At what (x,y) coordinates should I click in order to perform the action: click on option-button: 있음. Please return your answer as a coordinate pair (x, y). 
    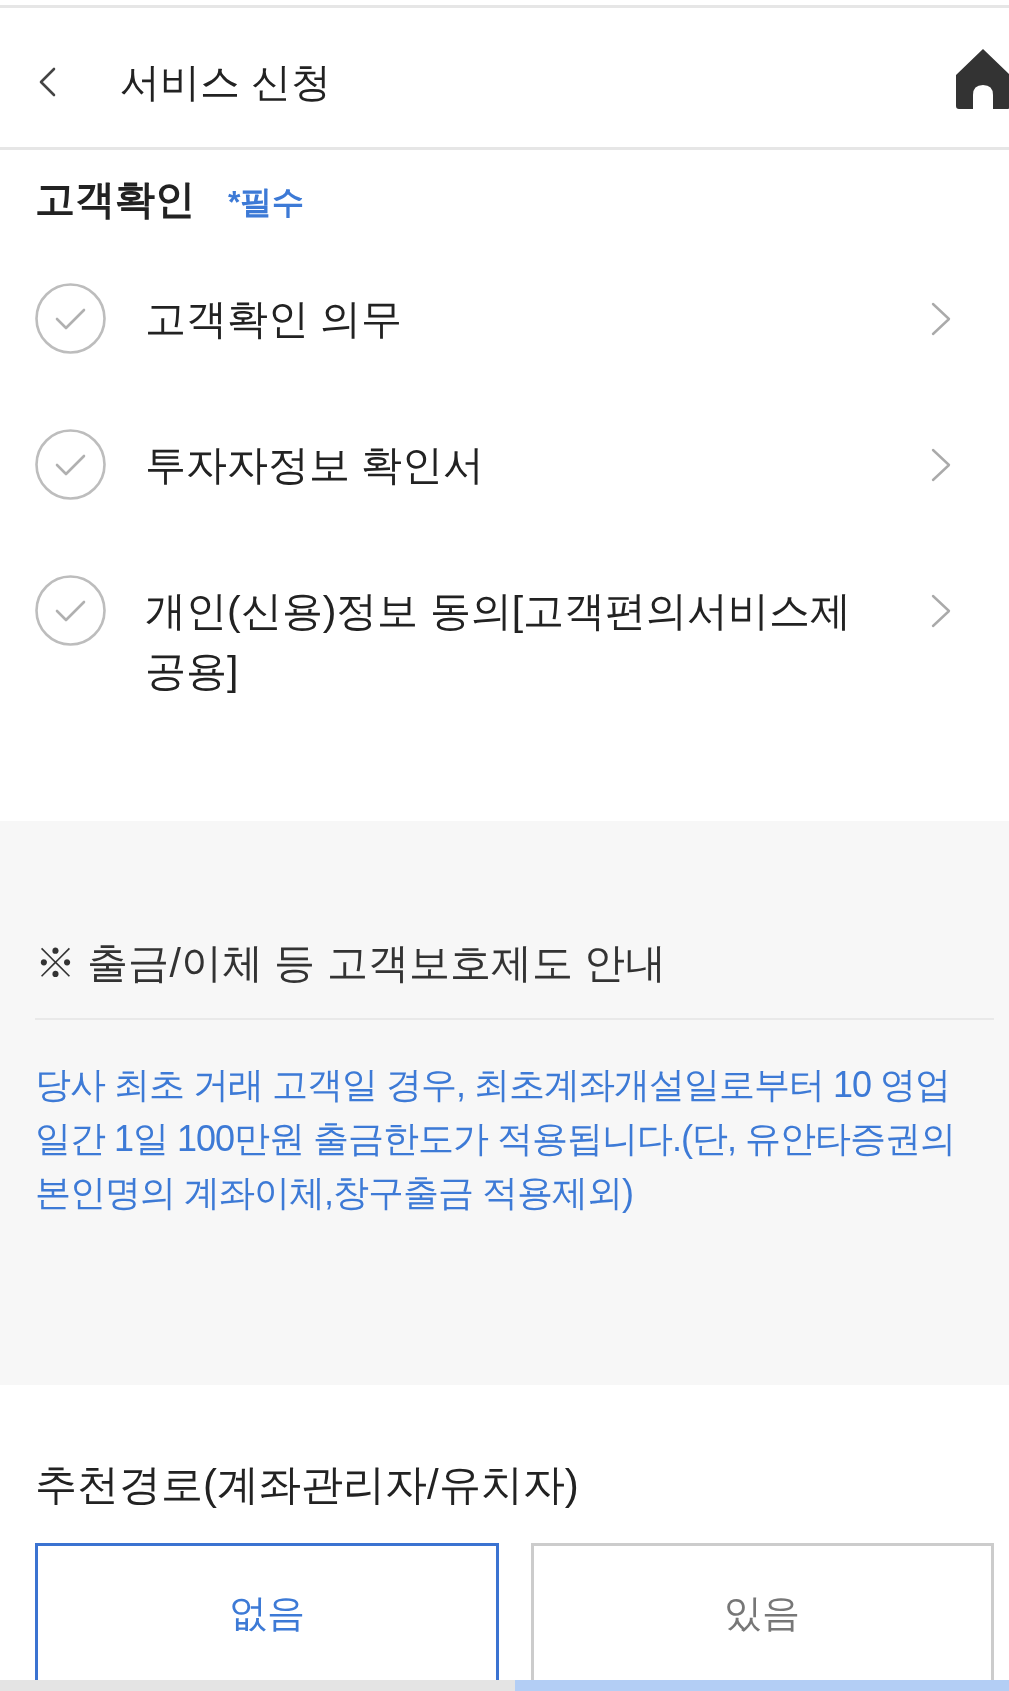
    Looking at the image, I should click on (762, 1611).